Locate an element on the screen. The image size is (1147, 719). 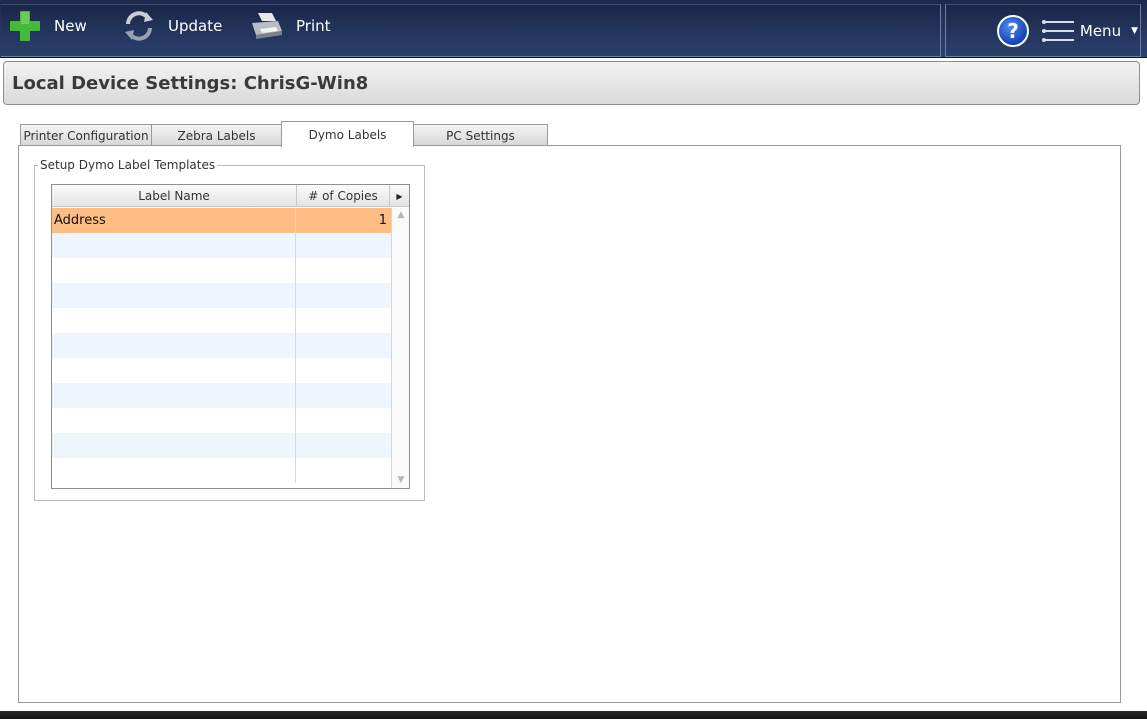
new-button: New is located at coordinates (47, 26).